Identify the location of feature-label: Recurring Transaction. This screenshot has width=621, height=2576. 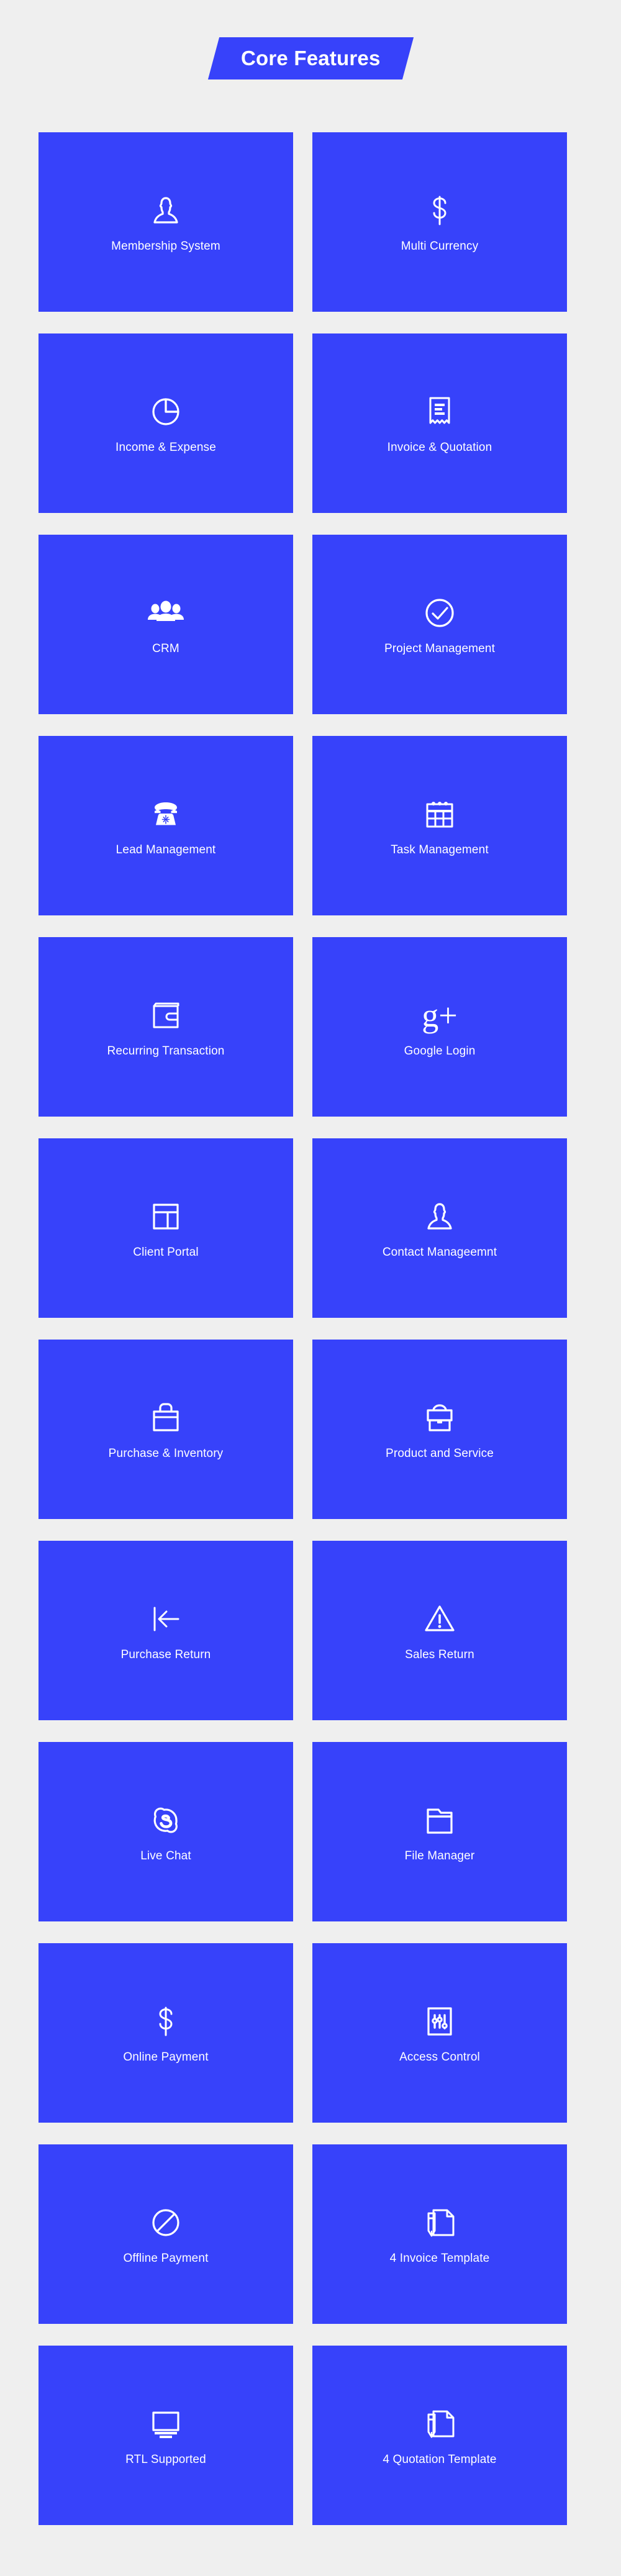
(166, 1051).